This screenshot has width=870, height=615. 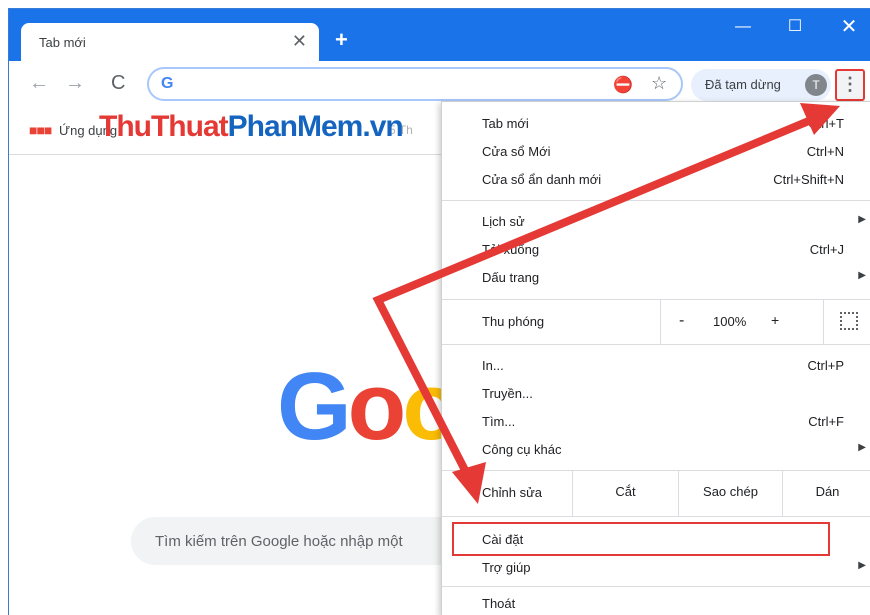 I want to click on watermark-logo: ThuThuatPhanMem.vn, so click(x=251, y=127).